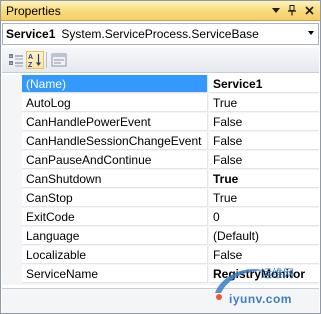 The width and height of the screenshot is (321, 314). What do you see at coordinates (30, 65) in the screenshot?
I see `svg-text: Z` at bounding box center [30, 65].